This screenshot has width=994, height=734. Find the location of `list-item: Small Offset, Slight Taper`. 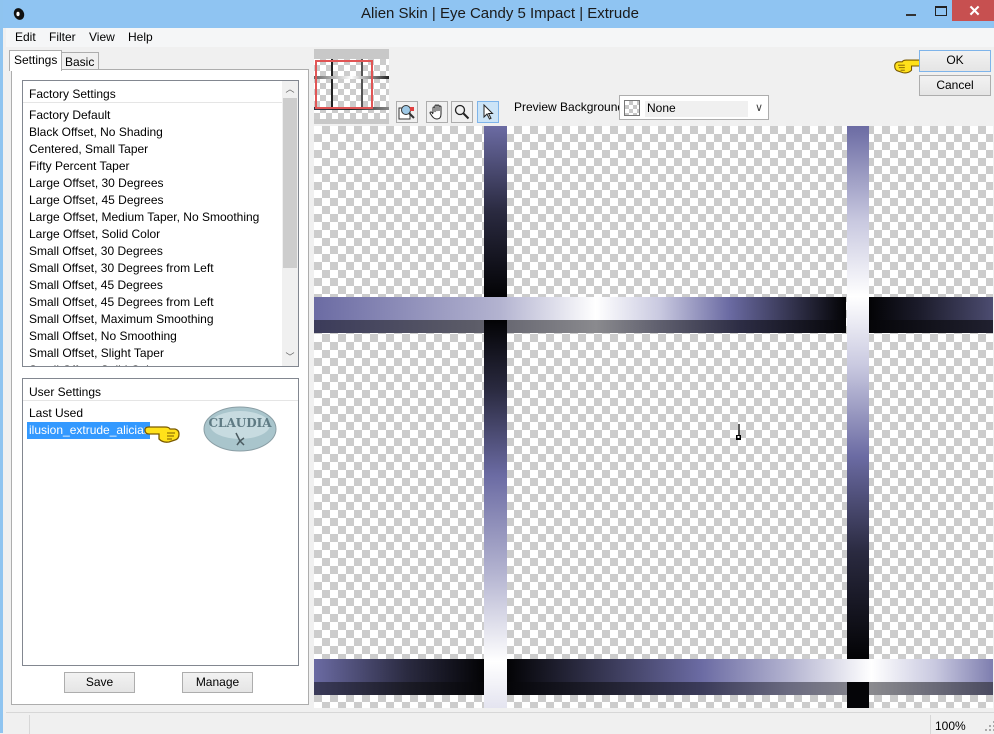

list-item: Small Offset, Slight Taper is located at coordinates (155, 353).